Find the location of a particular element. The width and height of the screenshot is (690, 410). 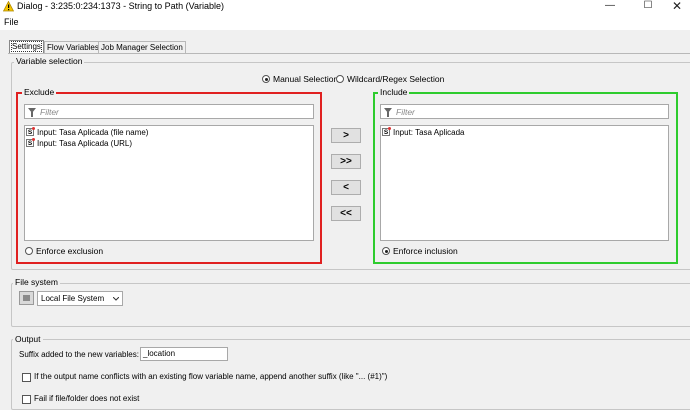

include-filter-input: Filter is located at coordinates (524, 111).